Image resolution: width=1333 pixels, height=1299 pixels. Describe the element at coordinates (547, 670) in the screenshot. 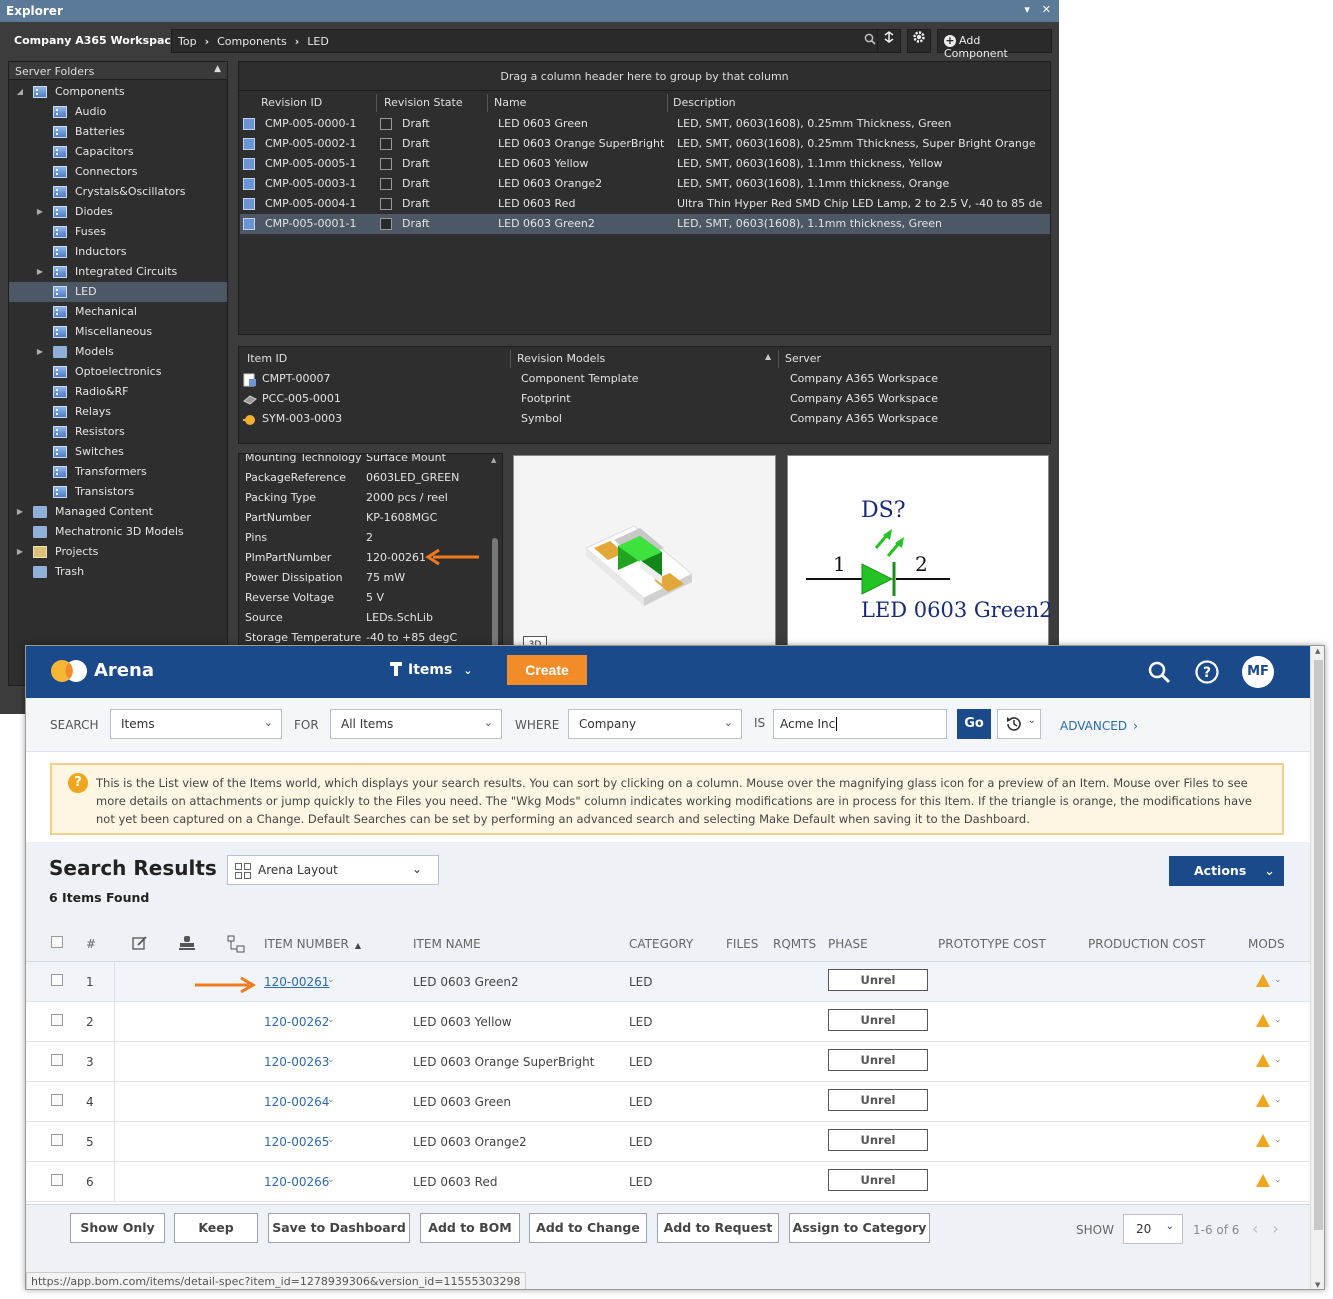

I see `create-button: Create` at that location.